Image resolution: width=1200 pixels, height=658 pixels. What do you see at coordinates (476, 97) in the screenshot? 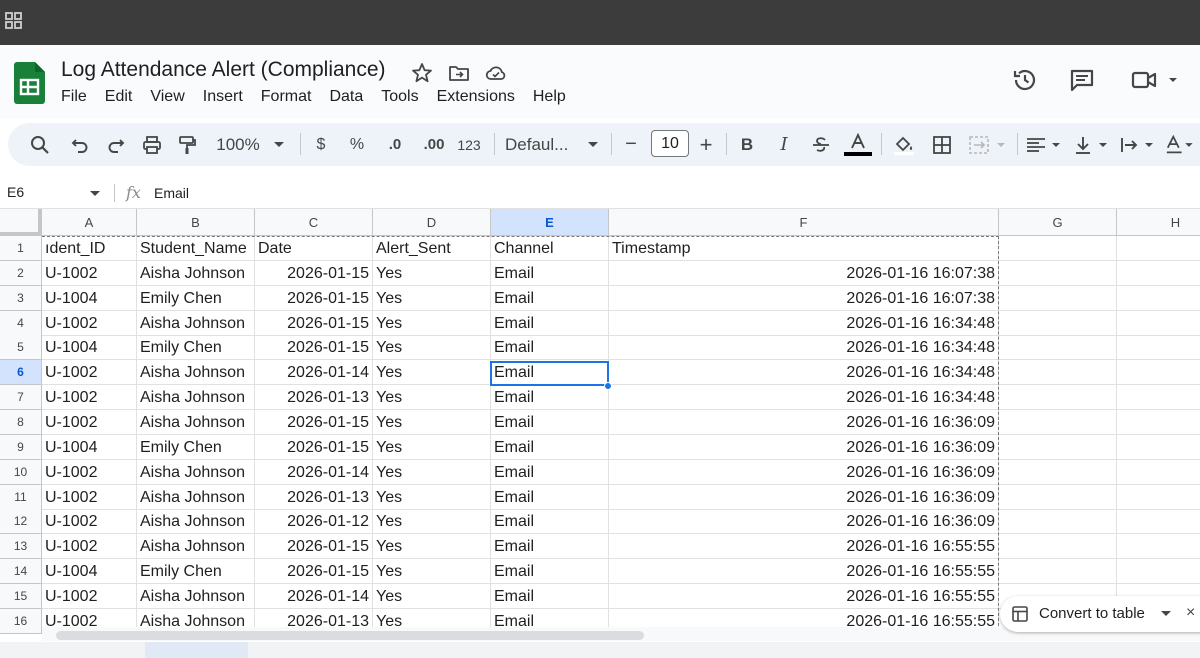
I see `menu-extensions: Extensions` at bounding box center [476, 97].